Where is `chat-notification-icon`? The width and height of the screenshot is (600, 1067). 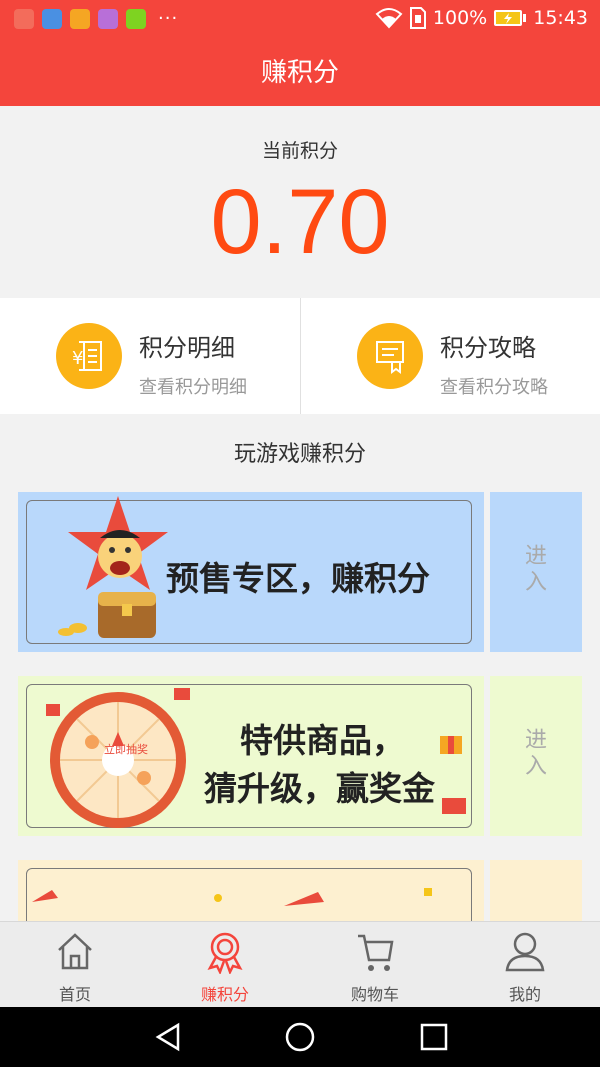
chat-notification-icon is located at coordinates (136, 19).